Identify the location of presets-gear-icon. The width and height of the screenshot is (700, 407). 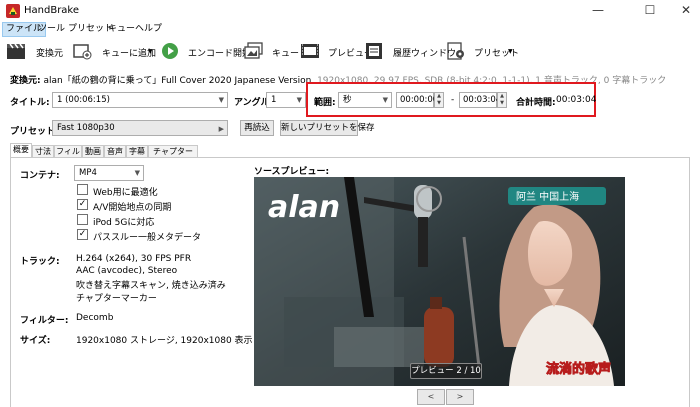
(456, 51).